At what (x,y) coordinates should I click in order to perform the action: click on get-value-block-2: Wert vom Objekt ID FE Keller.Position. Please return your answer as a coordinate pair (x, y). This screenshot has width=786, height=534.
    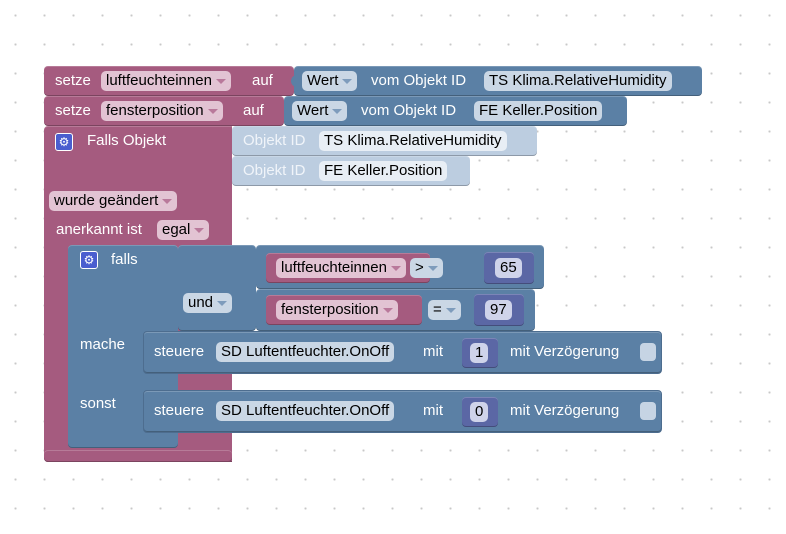
    Looking at the image, I should click on (455, 111).